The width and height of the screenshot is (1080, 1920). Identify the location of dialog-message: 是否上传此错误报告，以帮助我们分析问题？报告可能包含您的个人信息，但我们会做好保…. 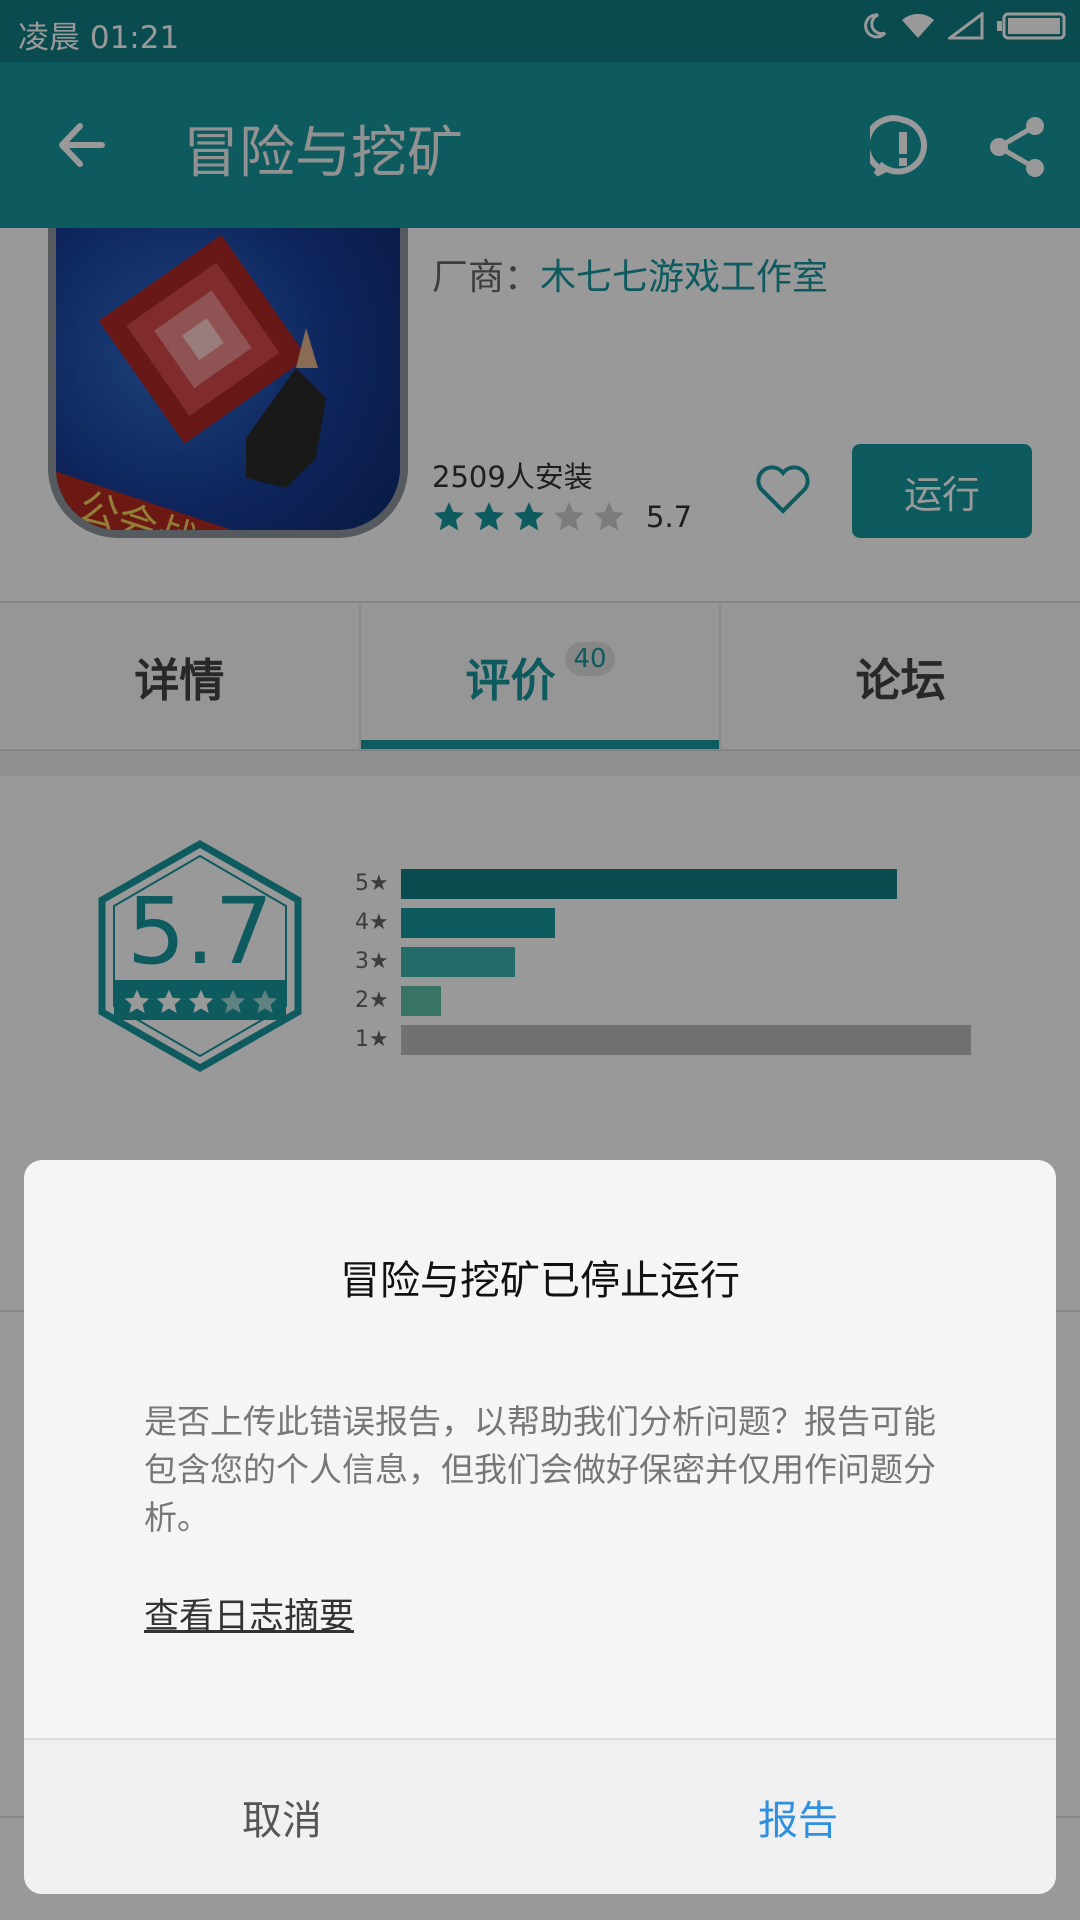
(540, 1469).